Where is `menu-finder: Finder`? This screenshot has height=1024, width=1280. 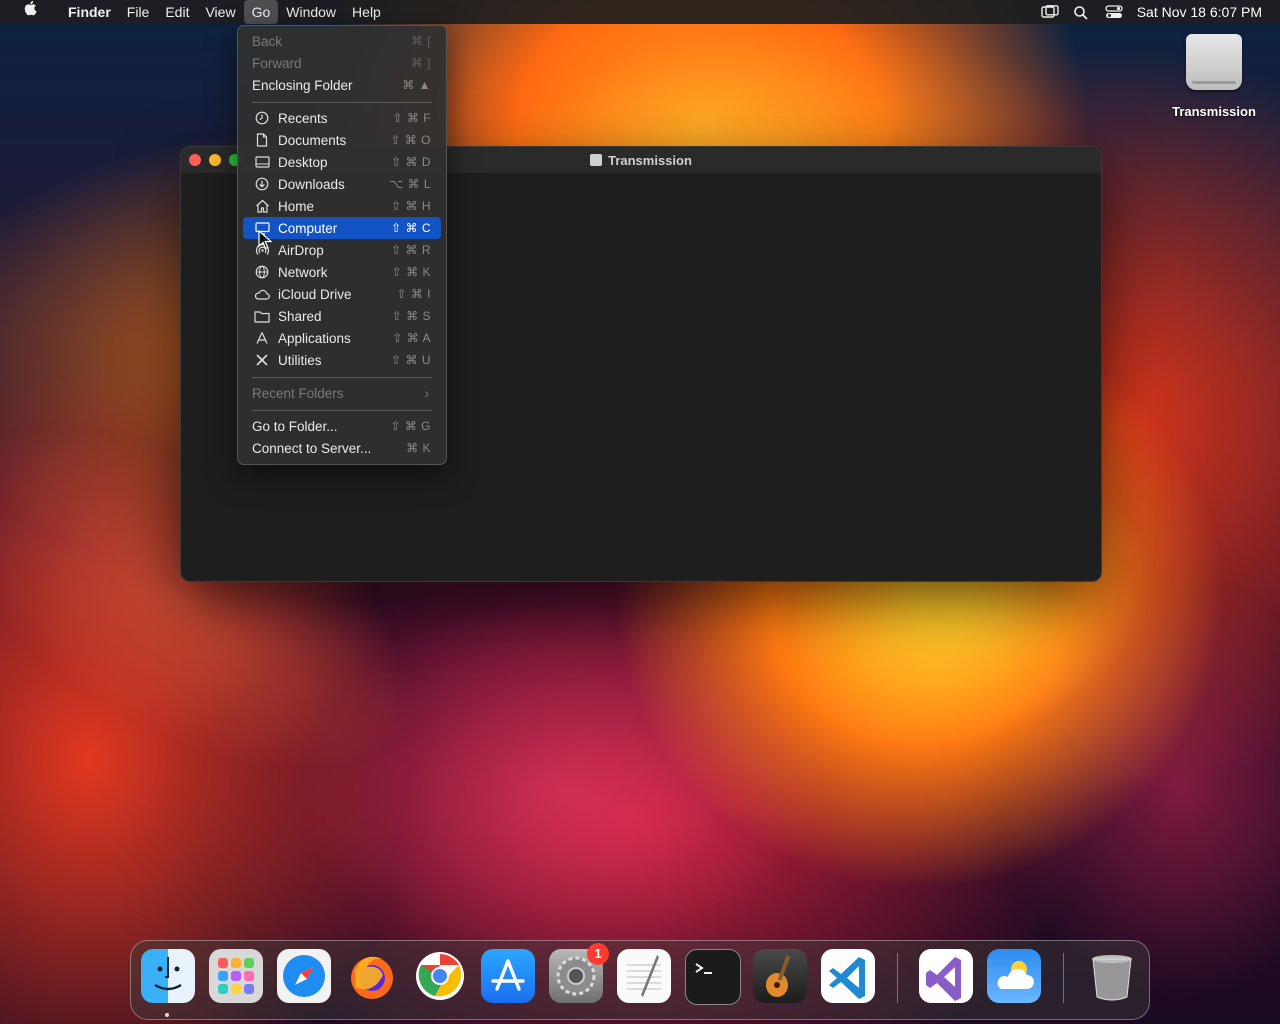 menu-finder: Finder is located at coordinates (89, 12).